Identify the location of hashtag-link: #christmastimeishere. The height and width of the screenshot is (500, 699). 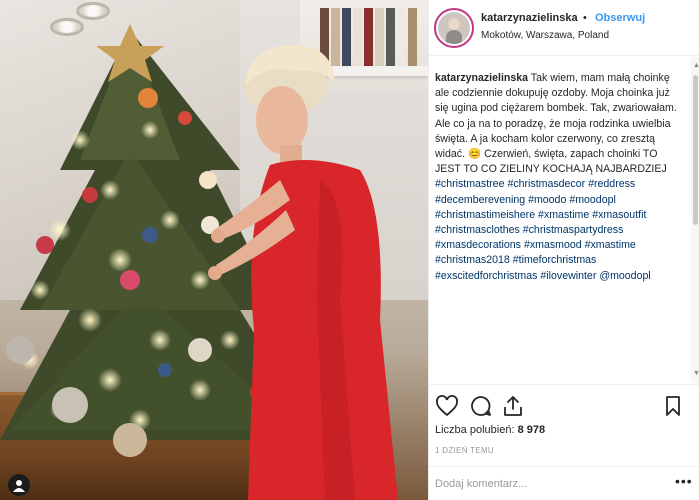
(485, 215).